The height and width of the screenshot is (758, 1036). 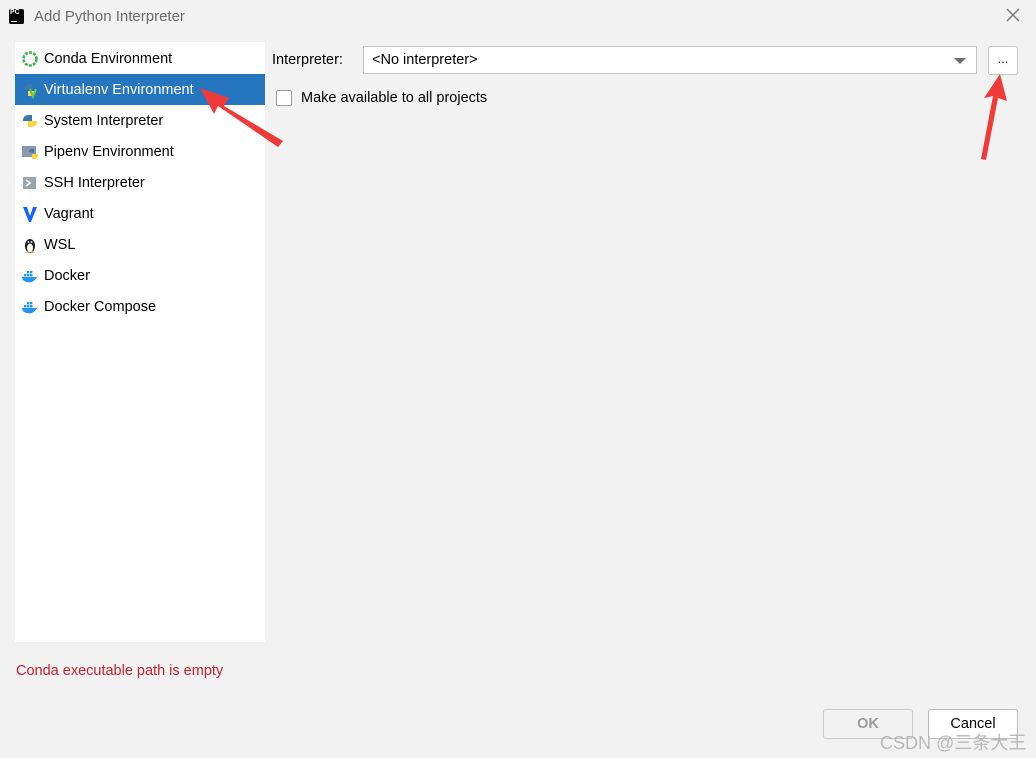 What do you see at coordinates (30, 59) in the screenshot?
I see `conda-icon` at bounding box center [30, 59].